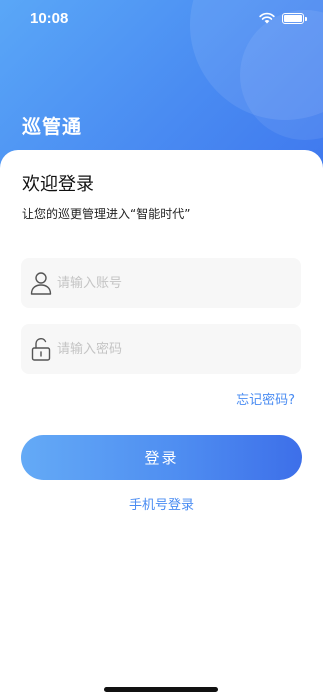  What do you see at coordinates (106, 214) in the screenshot?
I see `welcome-subtitle: 让您的巡更管理进入“智能时代”` at bounding box center [106, 214].